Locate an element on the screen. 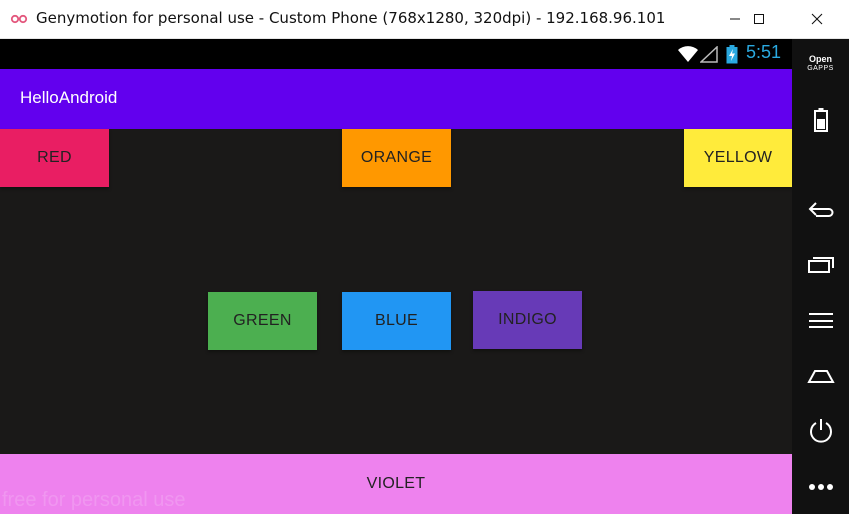  opengapps-line2: GAPPS is located at coordinates (820, 68).